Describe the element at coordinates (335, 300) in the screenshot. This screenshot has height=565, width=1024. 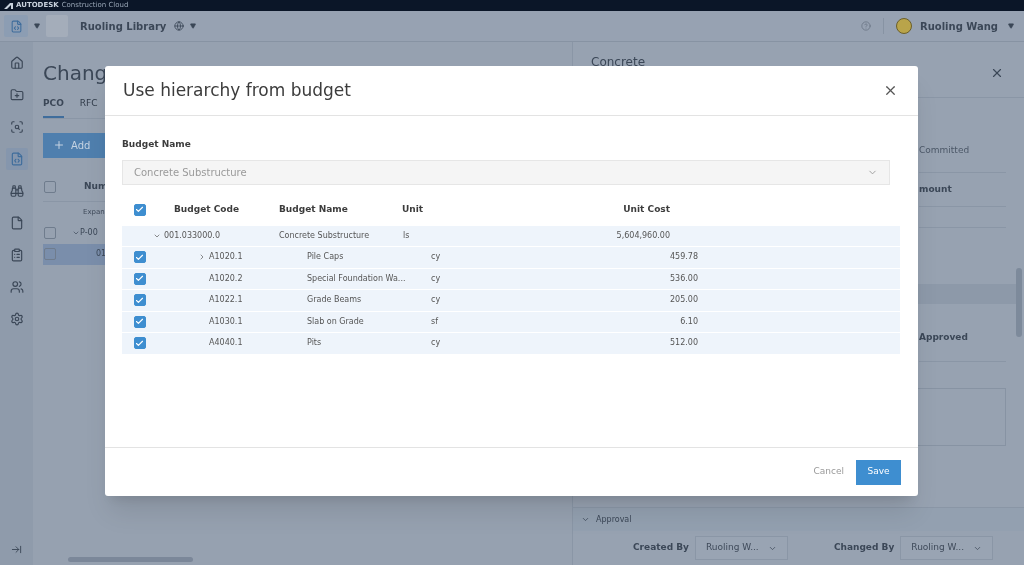
I see `table-cell-text: Grade Beams` at that location.